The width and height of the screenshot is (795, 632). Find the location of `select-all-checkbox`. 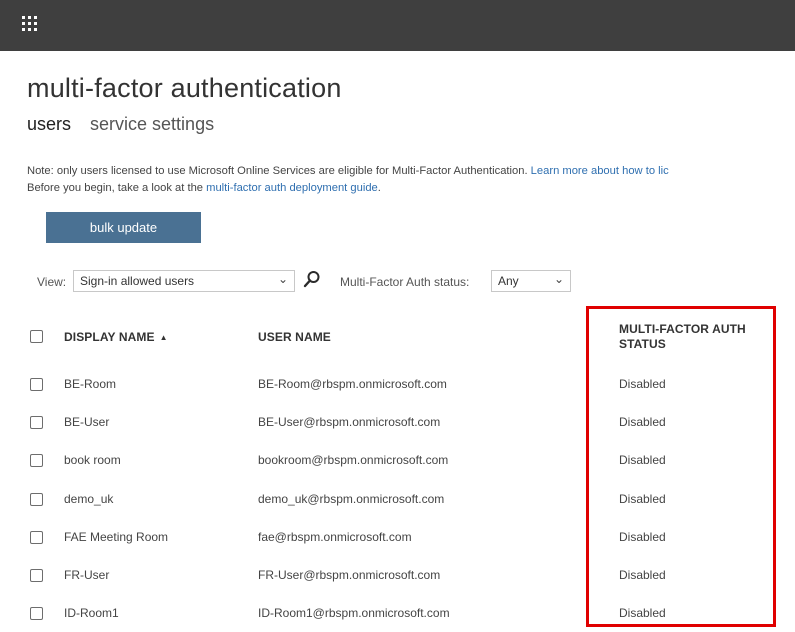

select-all-checkbox is located at coordinates (36, 336).